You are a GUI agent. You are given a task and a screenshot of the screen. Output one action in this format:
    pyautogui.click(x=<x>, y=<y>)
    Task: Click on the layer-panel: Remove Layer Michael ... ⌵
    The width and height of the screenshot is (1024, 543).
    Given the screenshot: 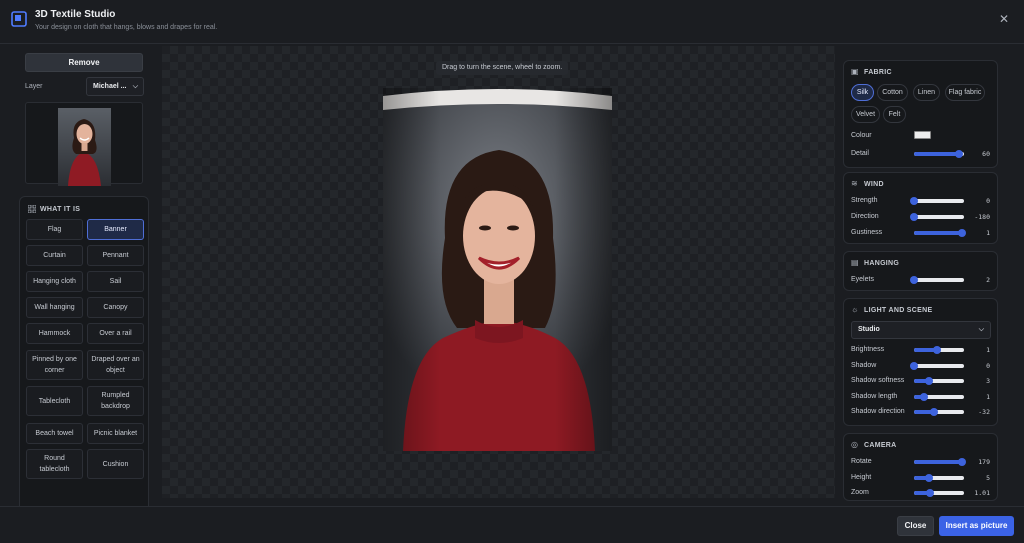 What is the action you would take?
    pyautogui.click(x=84, y=117)
    